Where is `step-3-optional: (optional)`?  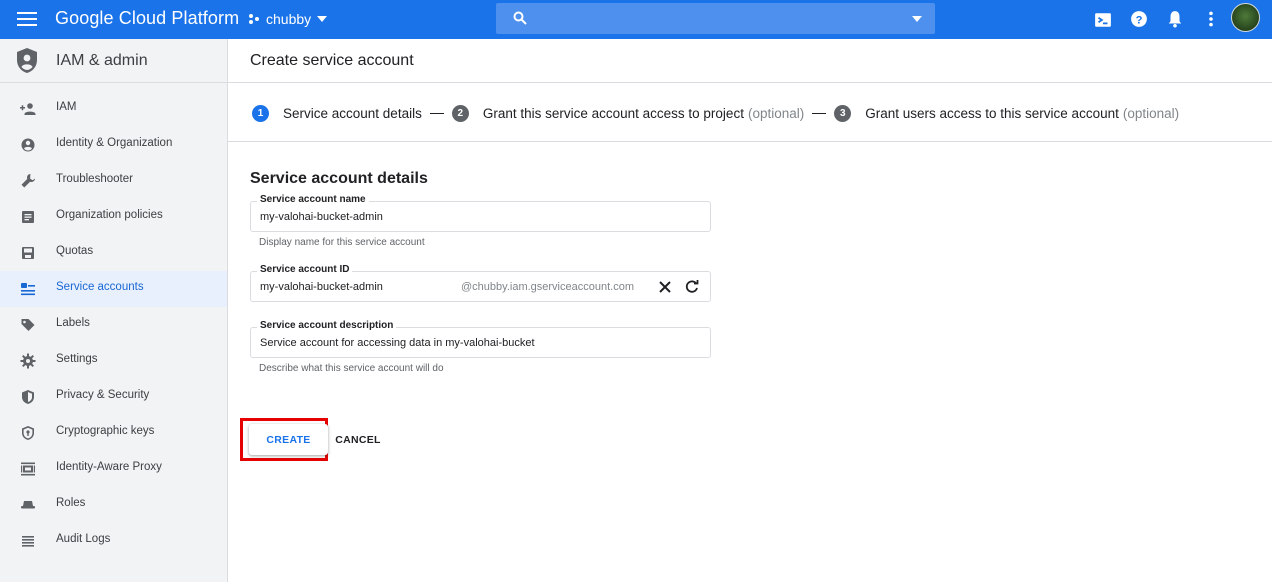 step-3-optional: (optional) is located at coordinates (1151, 113).